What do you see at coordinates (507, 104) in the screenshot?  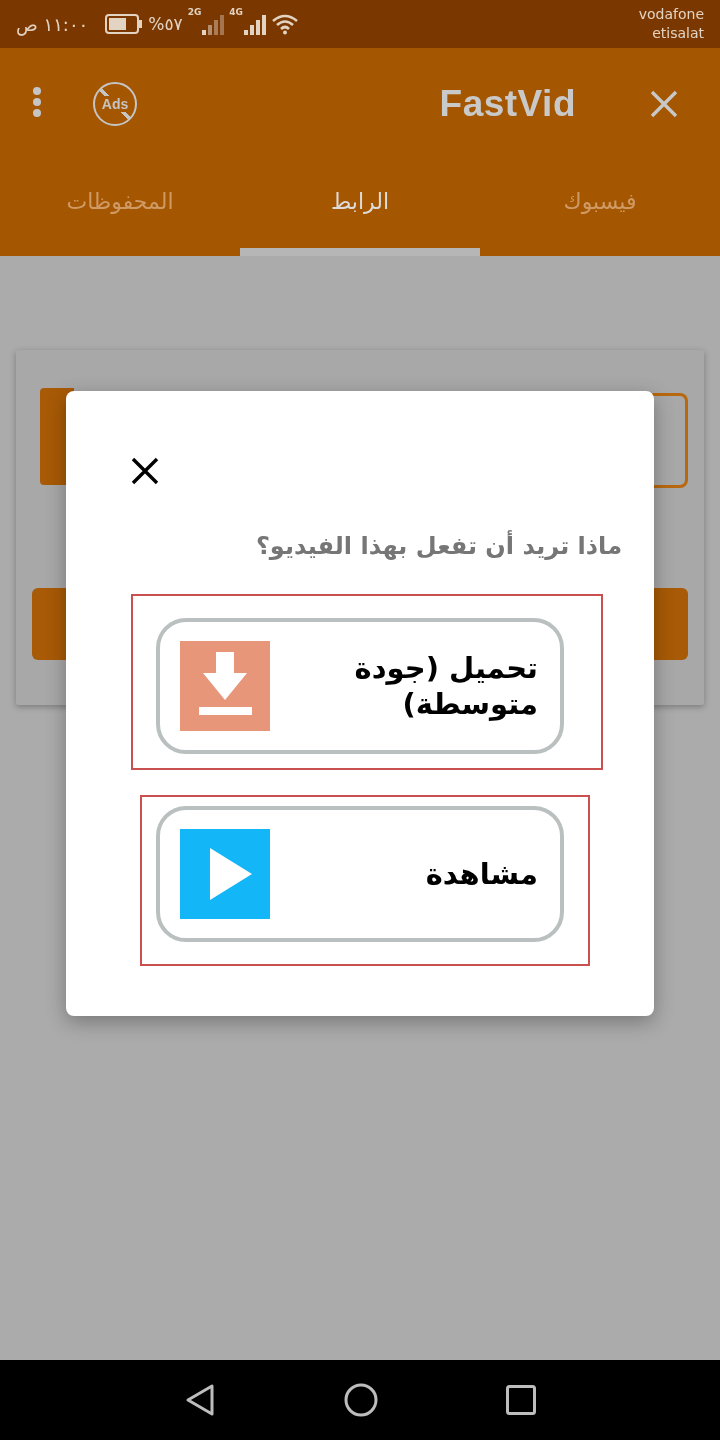 I see `app-title: FastVid` at bounding box center [507, 104].